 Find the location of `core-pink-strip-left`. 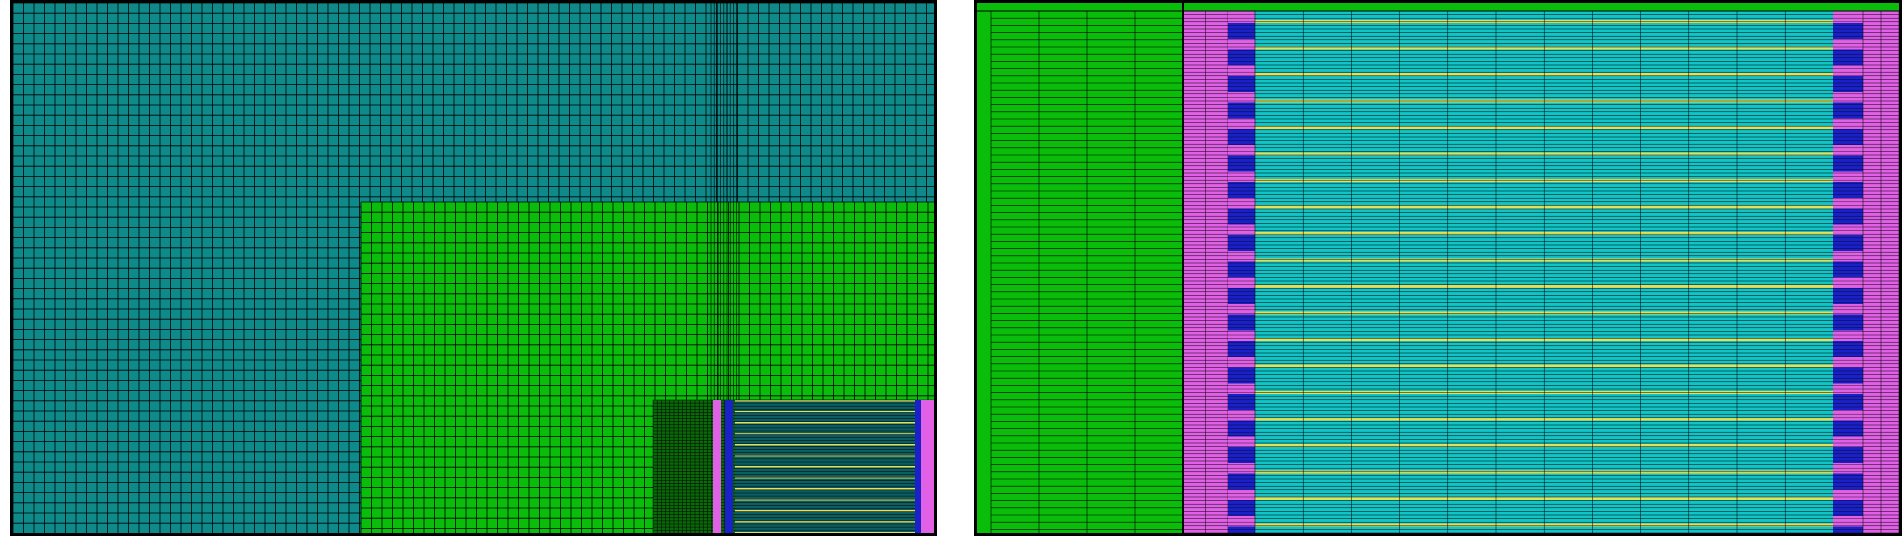

core-pink-strip-left is located at coordinates (717, 466).